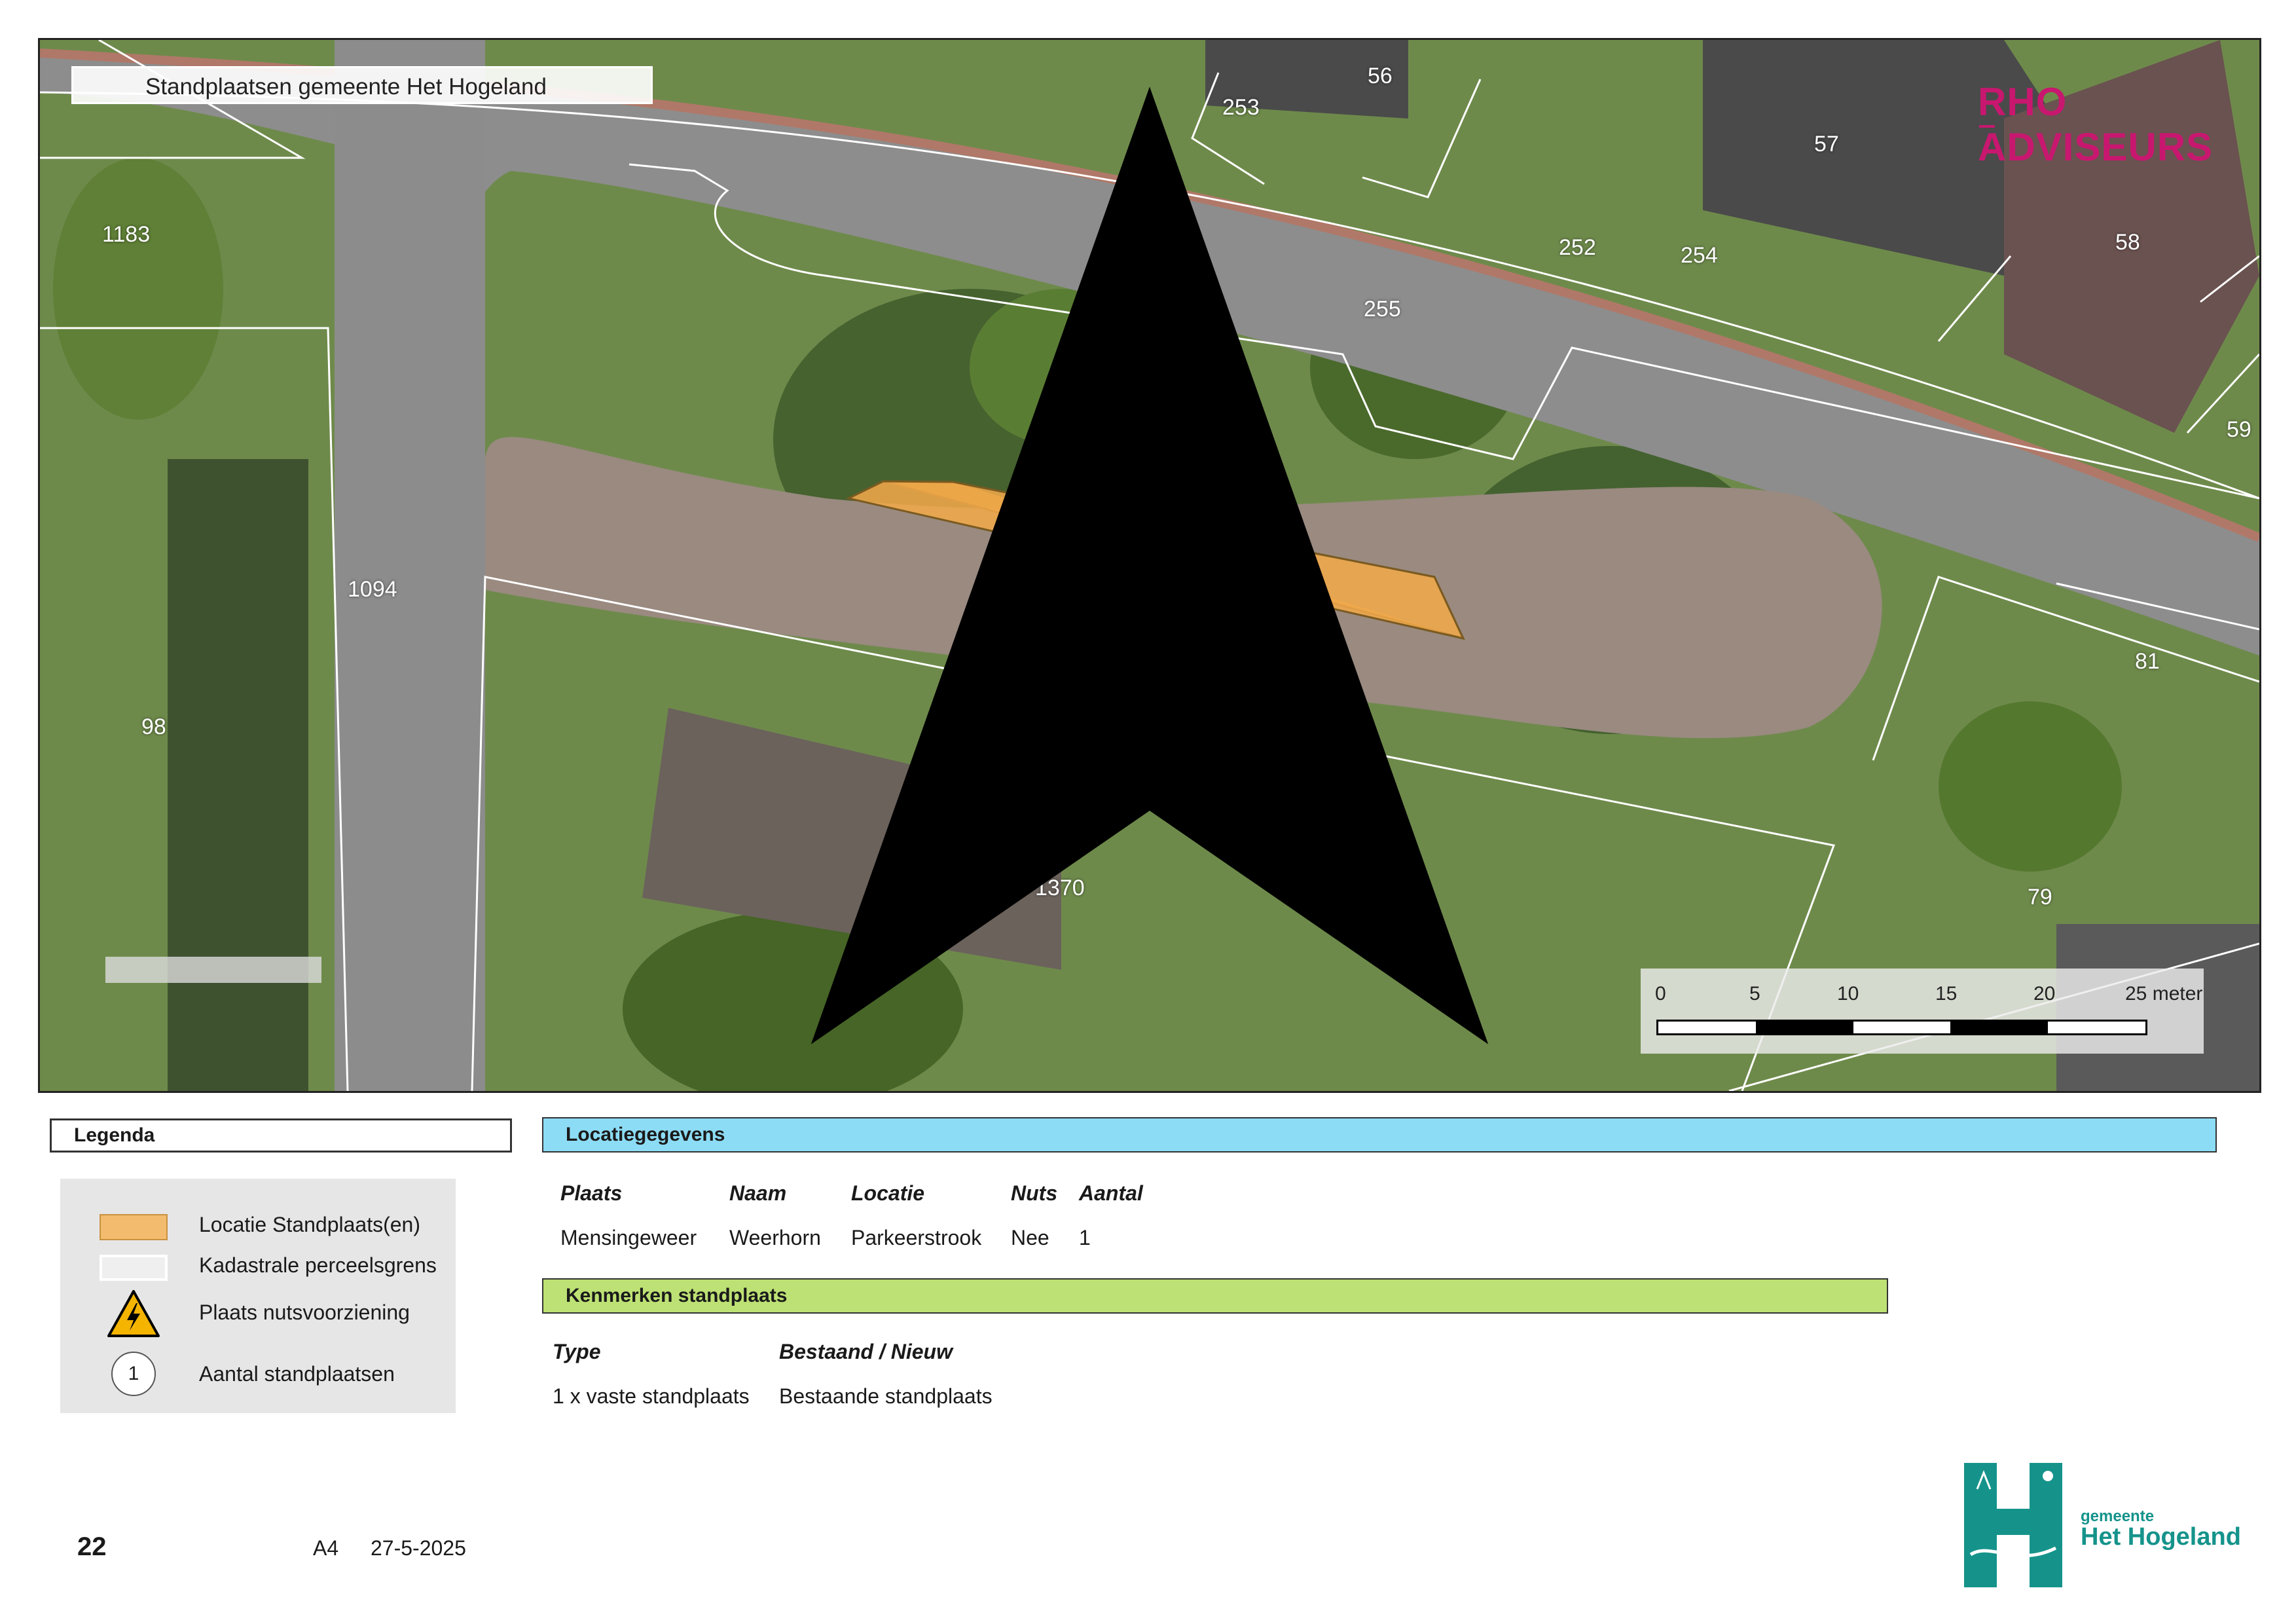  What do you see at coordinates (92, 1546) in the screenshot?
I see `page-number: 22` at bounding box center [92, 1546].